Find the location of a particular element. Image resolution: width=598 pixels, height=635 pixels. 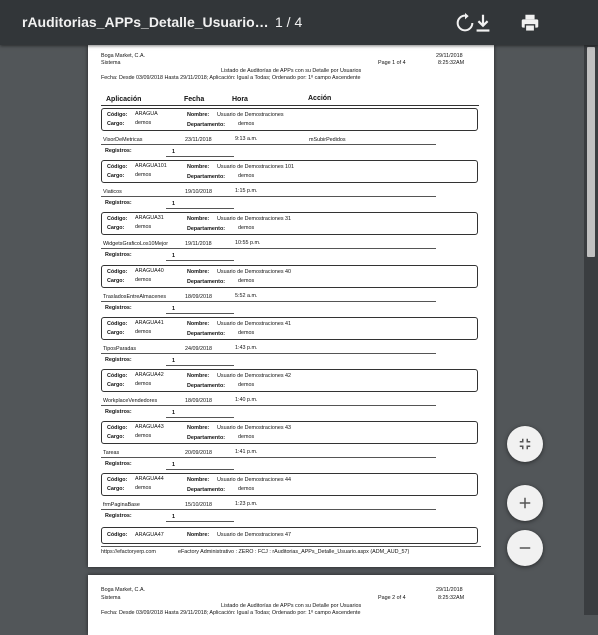

footer-url: https://efactoryerp.com is located at coordinates (128, 552).